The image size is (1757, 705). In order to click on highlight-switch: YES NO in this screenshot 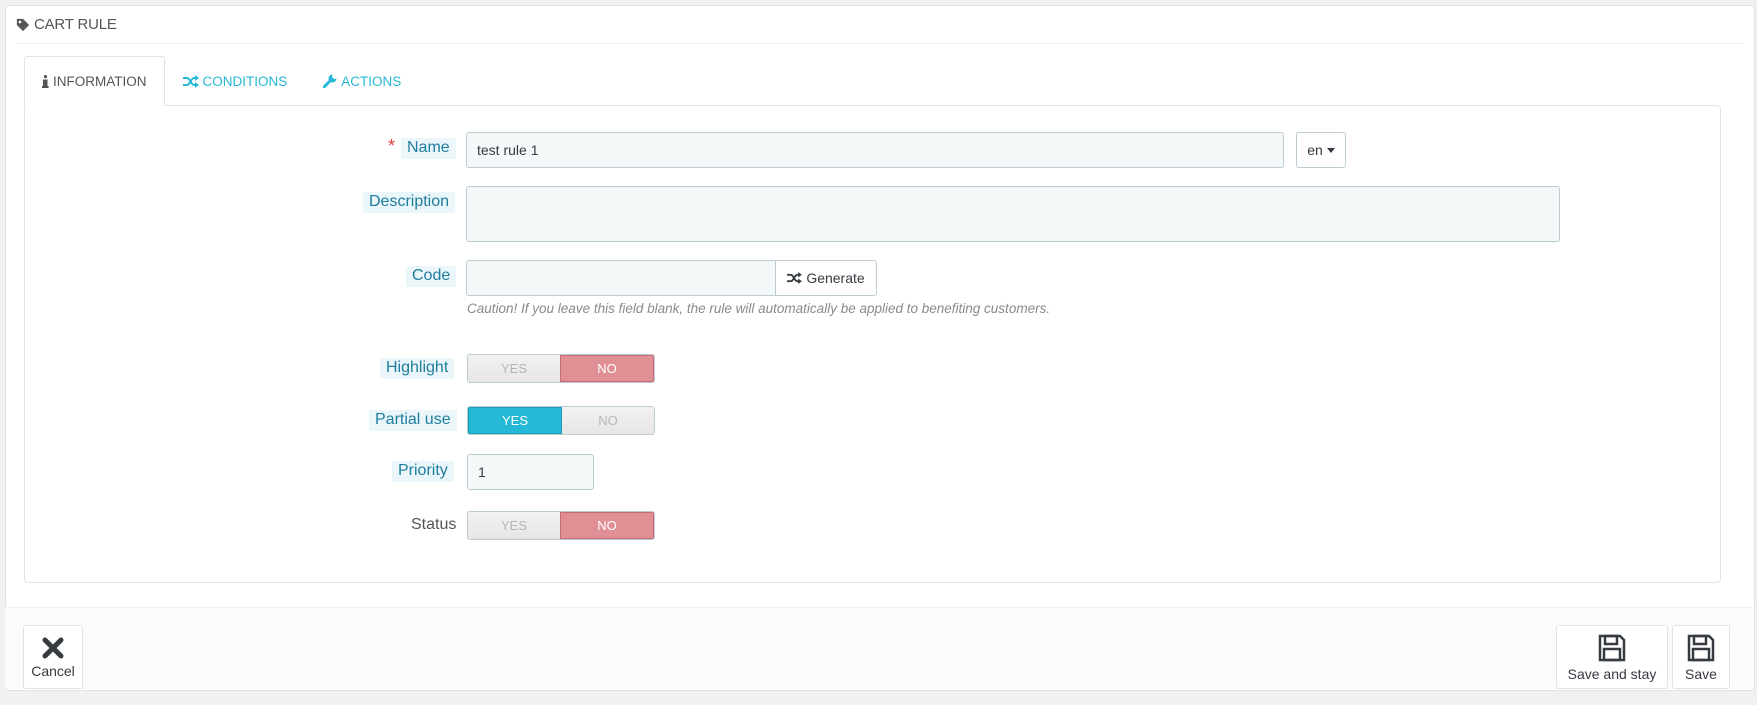, I will do `click(561, 368)`.